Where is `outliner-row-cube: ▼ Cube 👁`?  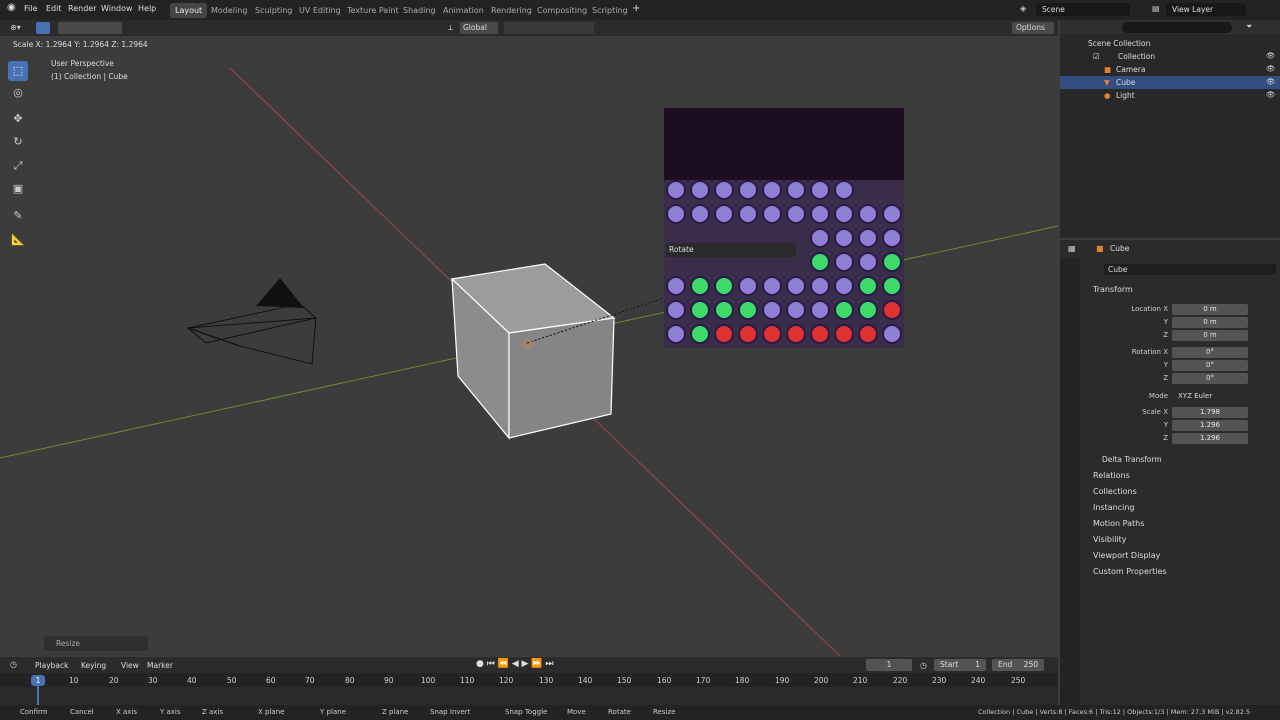 outliner-row-cube: ▼ Cube 👁 is located at coordinates (1170, 82).